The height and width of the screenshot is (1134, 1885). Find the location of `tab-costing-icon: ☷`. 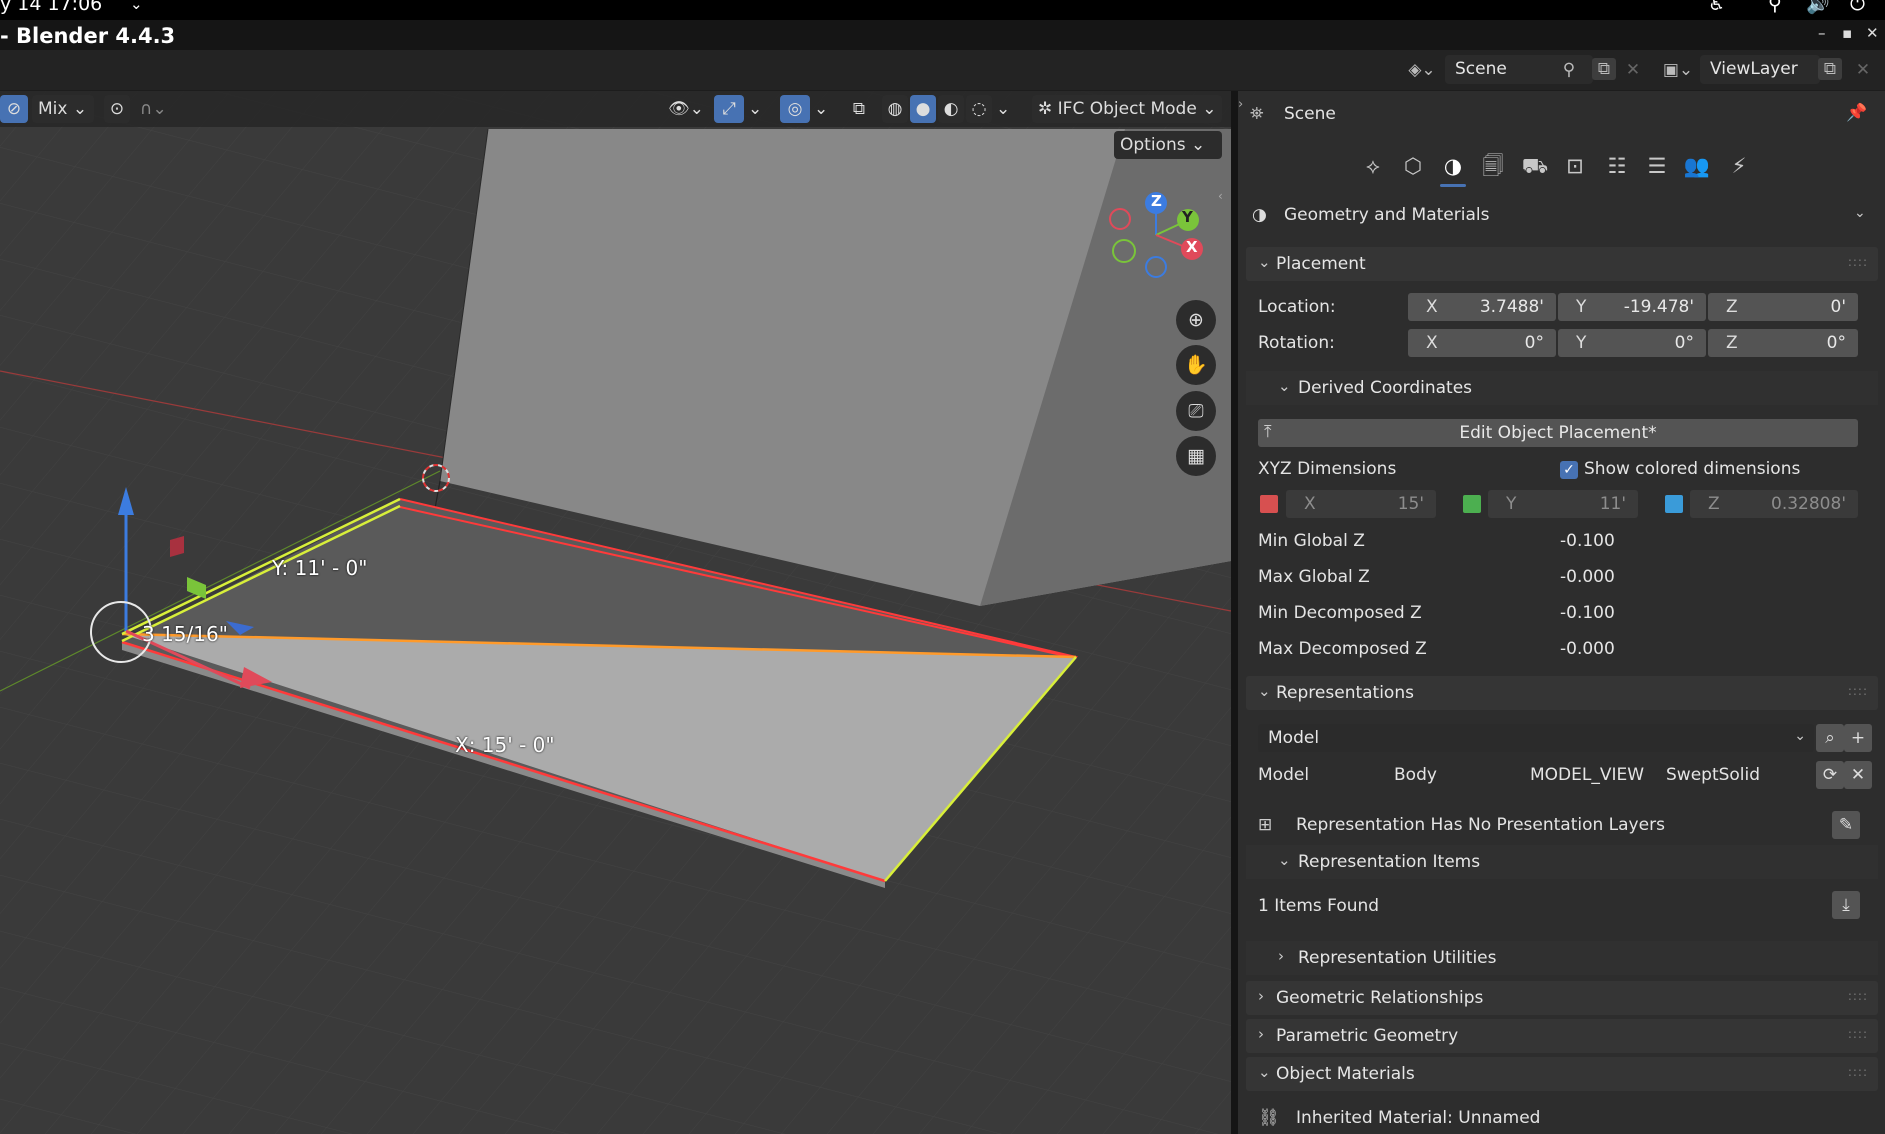

tab-costing-icon: ☷ is located at coordinates (1617, 166).